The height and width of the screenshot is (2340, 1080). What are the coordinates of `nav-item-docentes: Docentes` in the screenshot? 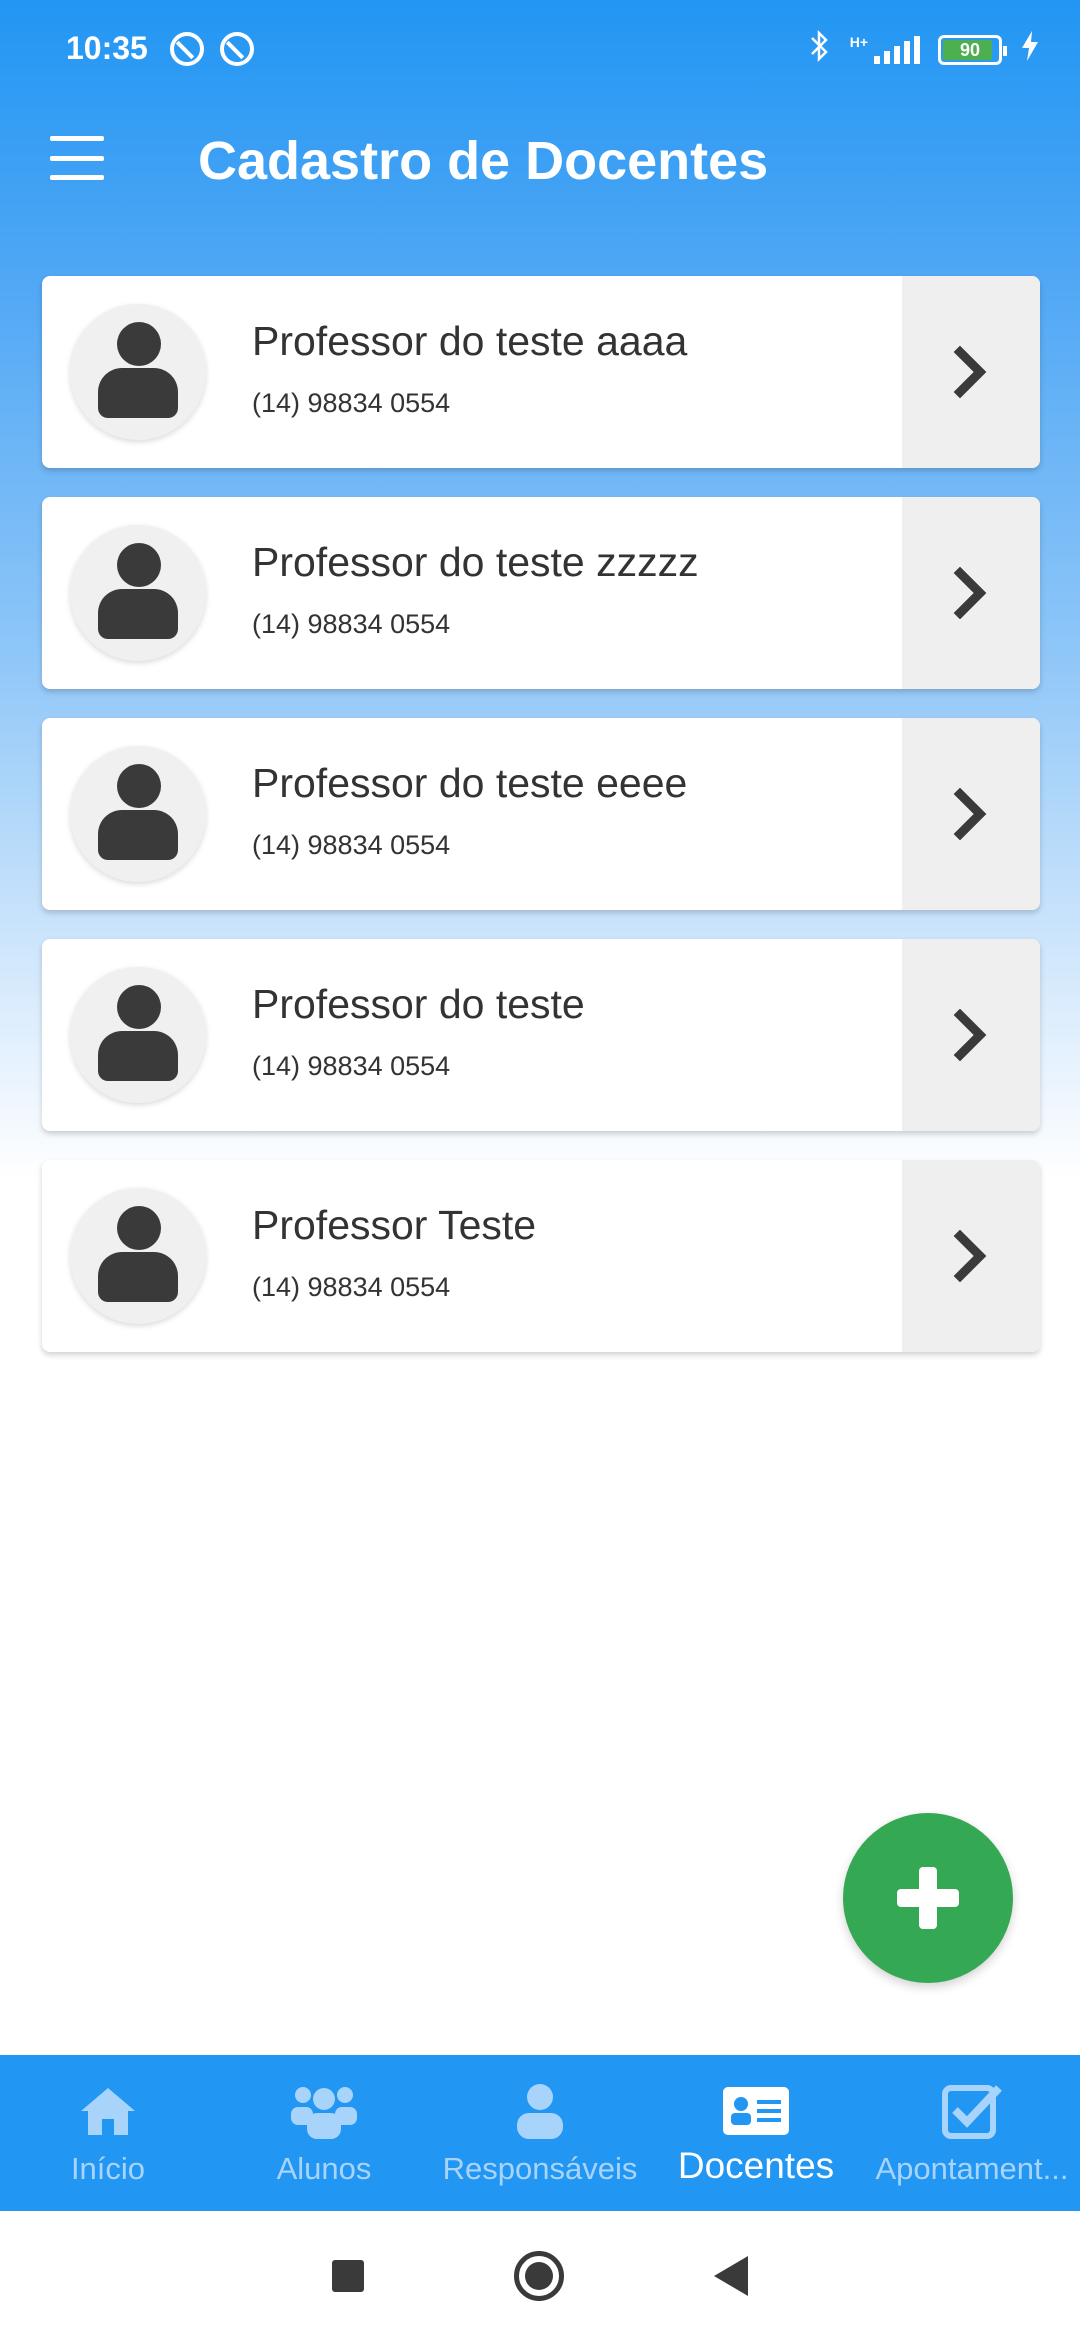 It's located at (756, 2133).